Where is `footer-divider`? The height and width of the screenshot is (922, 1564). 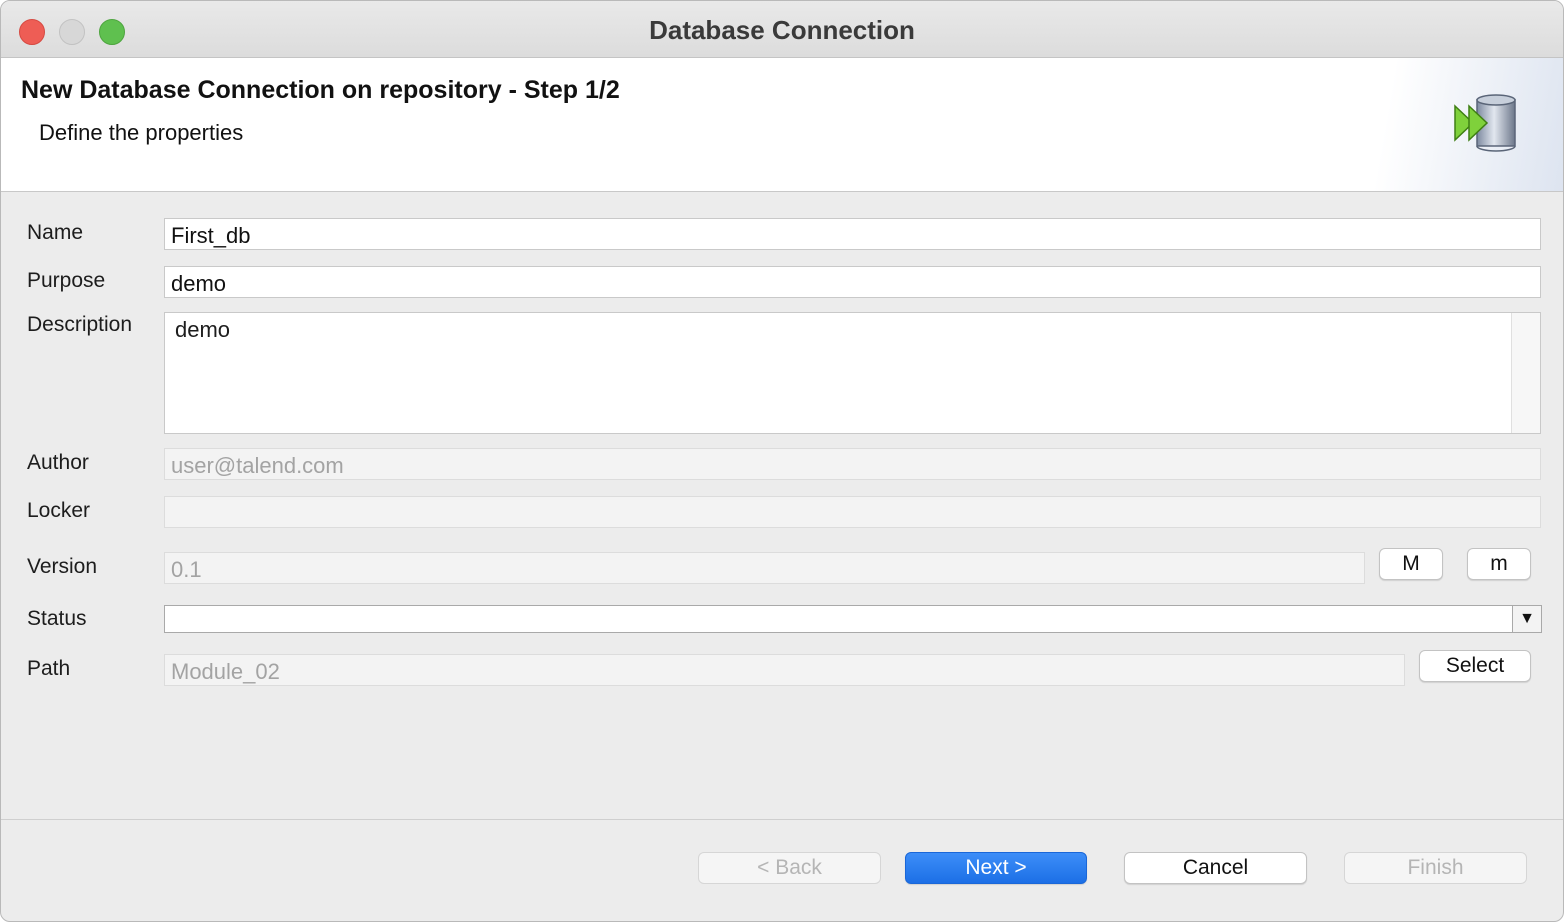
footer-divider is located at coordinates (782, 819).